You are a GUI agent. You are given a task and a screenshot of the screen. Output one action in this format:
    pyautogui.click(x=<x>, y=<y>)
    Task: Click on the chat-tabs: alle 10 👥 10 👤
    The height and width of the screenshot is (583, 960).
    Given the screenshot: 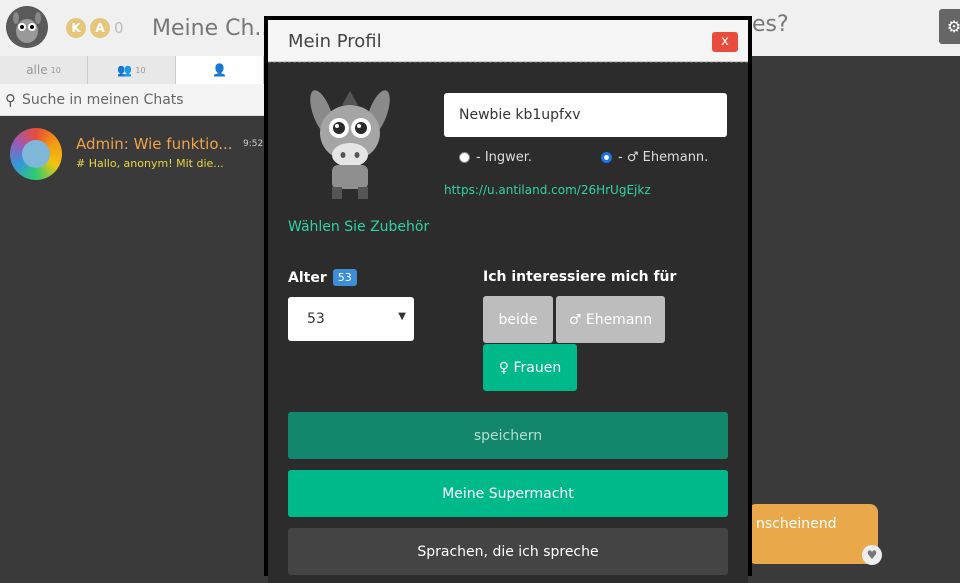 What is the action you would take?
    pyautogui.click(x=132, y=70)
    